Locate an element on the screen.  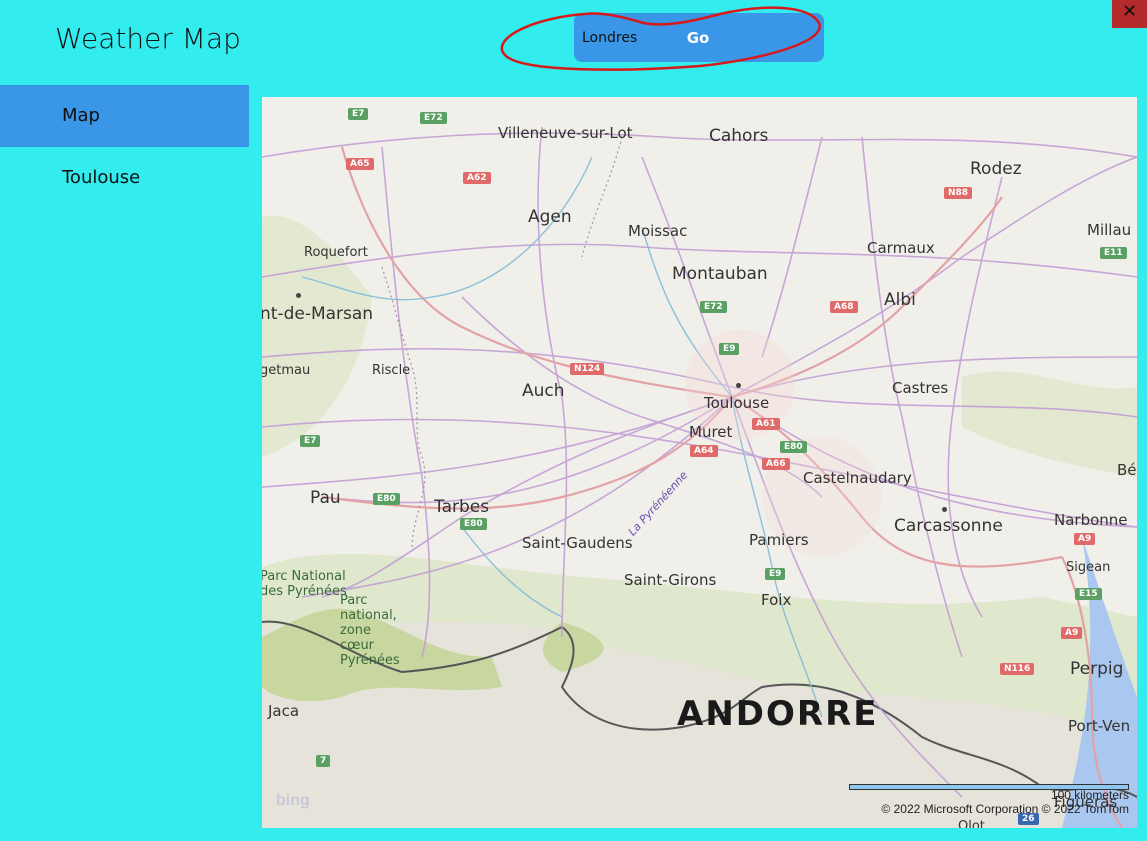
city-label: Albi is located at coordinates (900, 300).